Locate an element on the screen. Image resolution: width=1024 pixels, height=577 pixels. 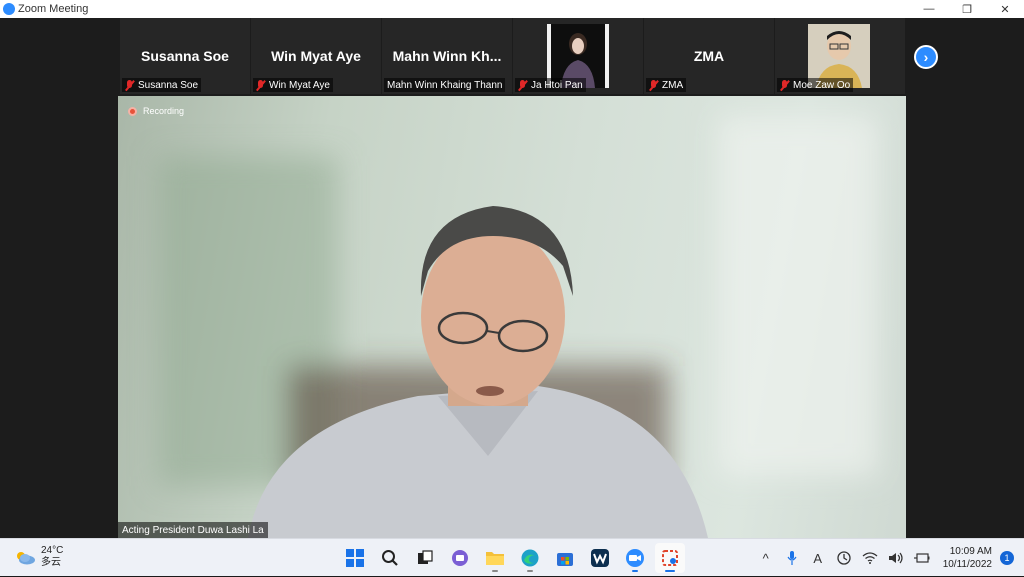
teams-chat-button is located at coordinates (460, 558).